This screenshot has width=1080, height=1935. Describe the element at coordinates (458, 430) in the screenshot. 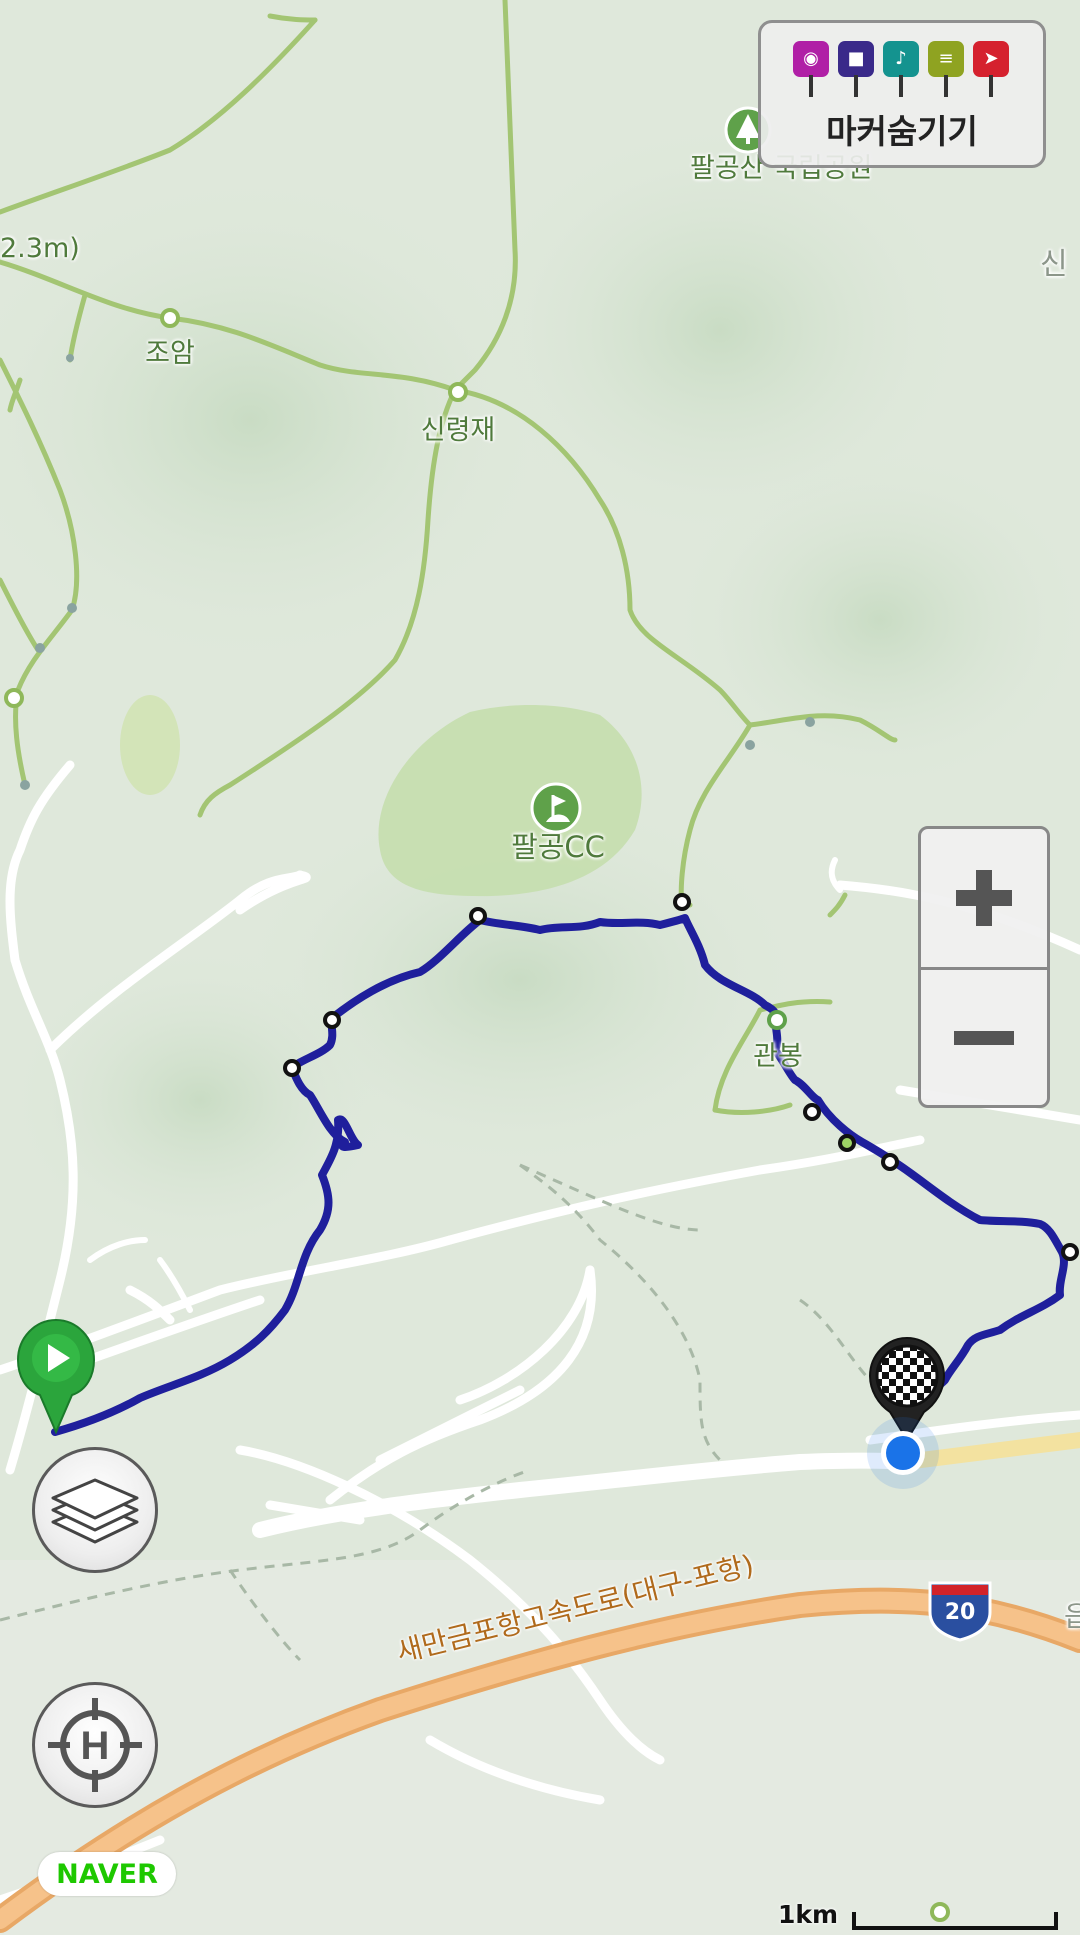

I see `pass-label: 신령재` at that location.